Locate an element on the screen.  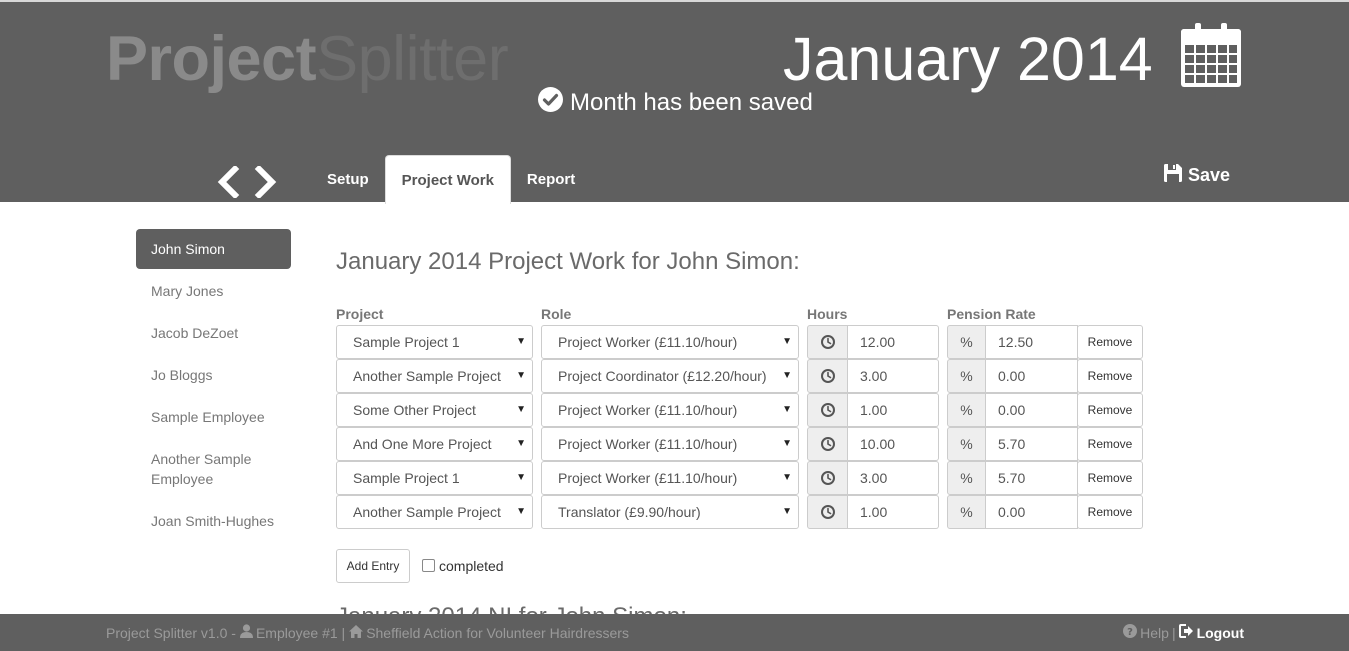
chevron-left-icon is located at coordinates (228, 183).